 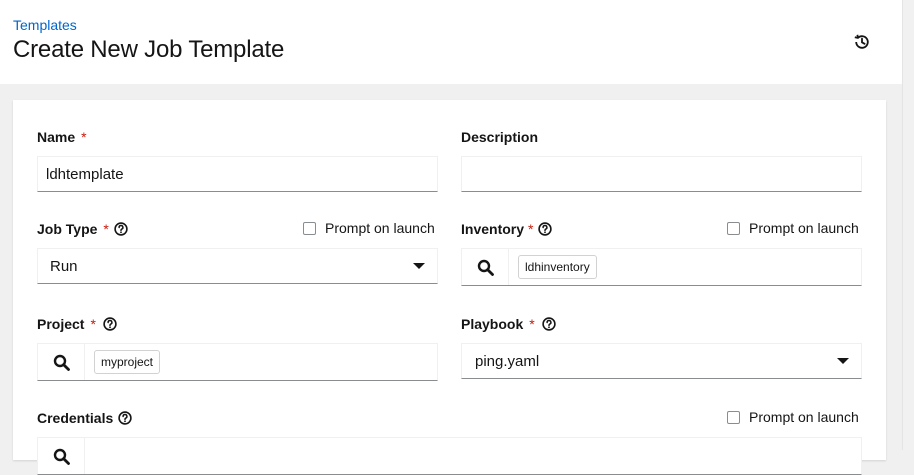 What do you see at coordinates (85, 174) in the screenshot?
I see `name-input-value: ldhtemplate` at bounding box center [85, 174].